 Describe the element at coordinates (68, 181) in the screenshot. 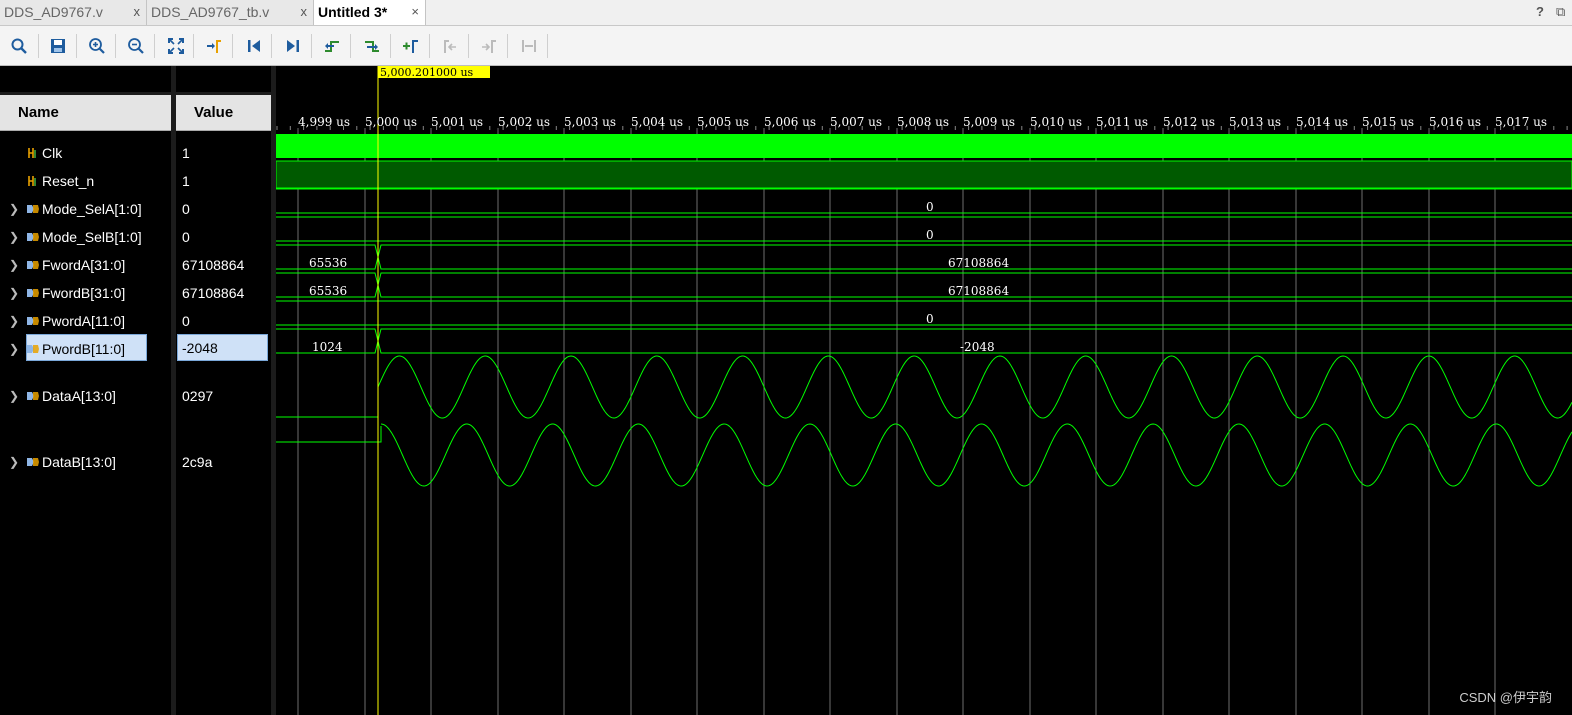

I see `signal-name: Reset_n` at that location.